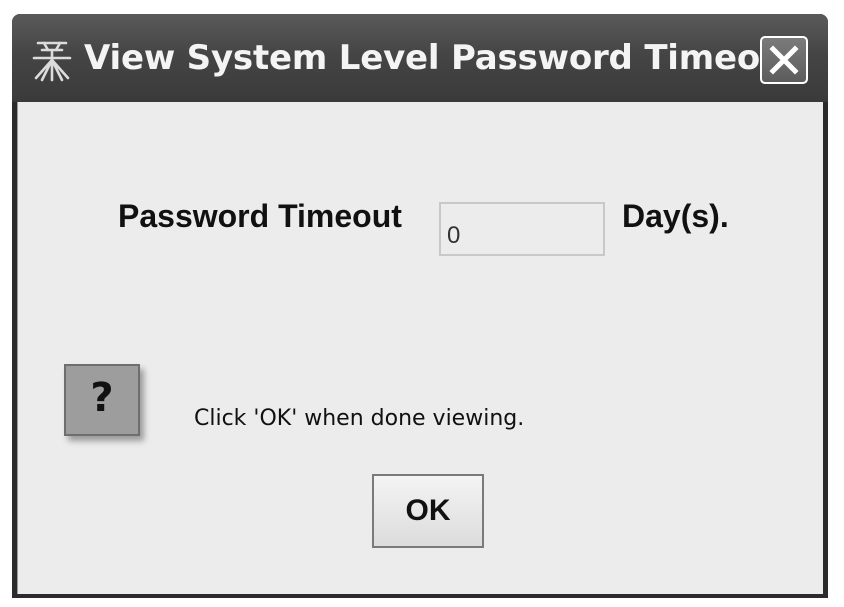  Describe the element at coordinates (522, 229) in the screenshot. I see `password-timeout-field` at that location.